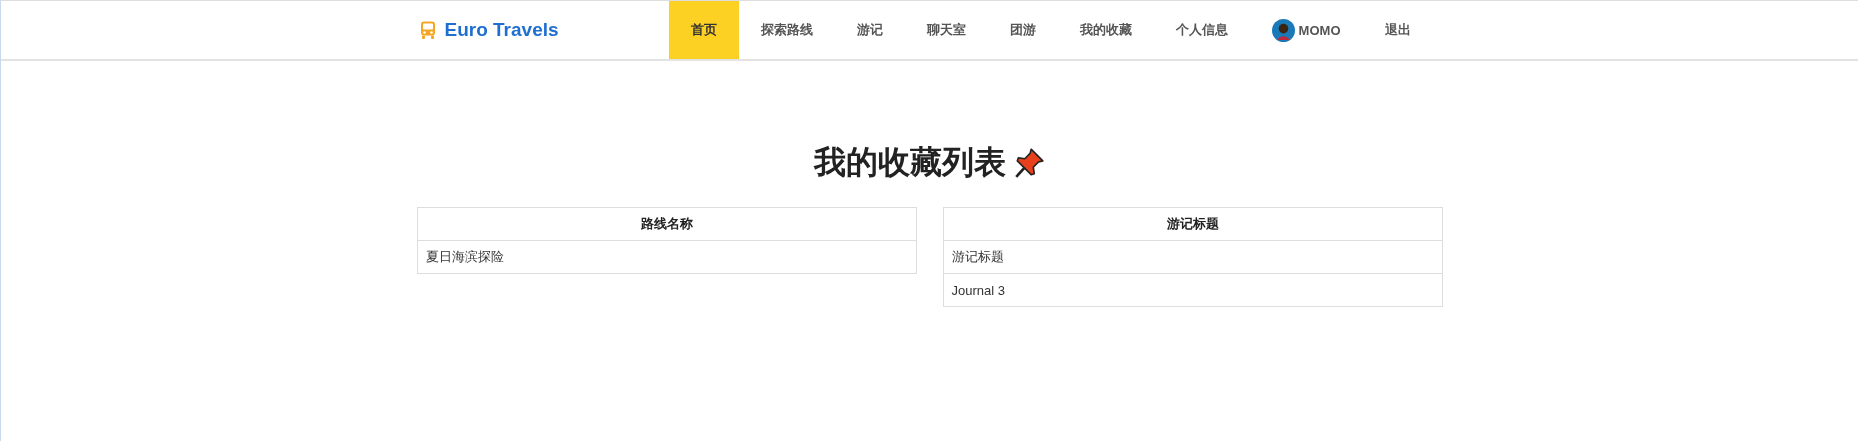 The width and height of the screenshot is (1858, 441). Describe the element at coordinates (1192, 290) in the screenshot. I see `table-cell: Journal 3` at that location.